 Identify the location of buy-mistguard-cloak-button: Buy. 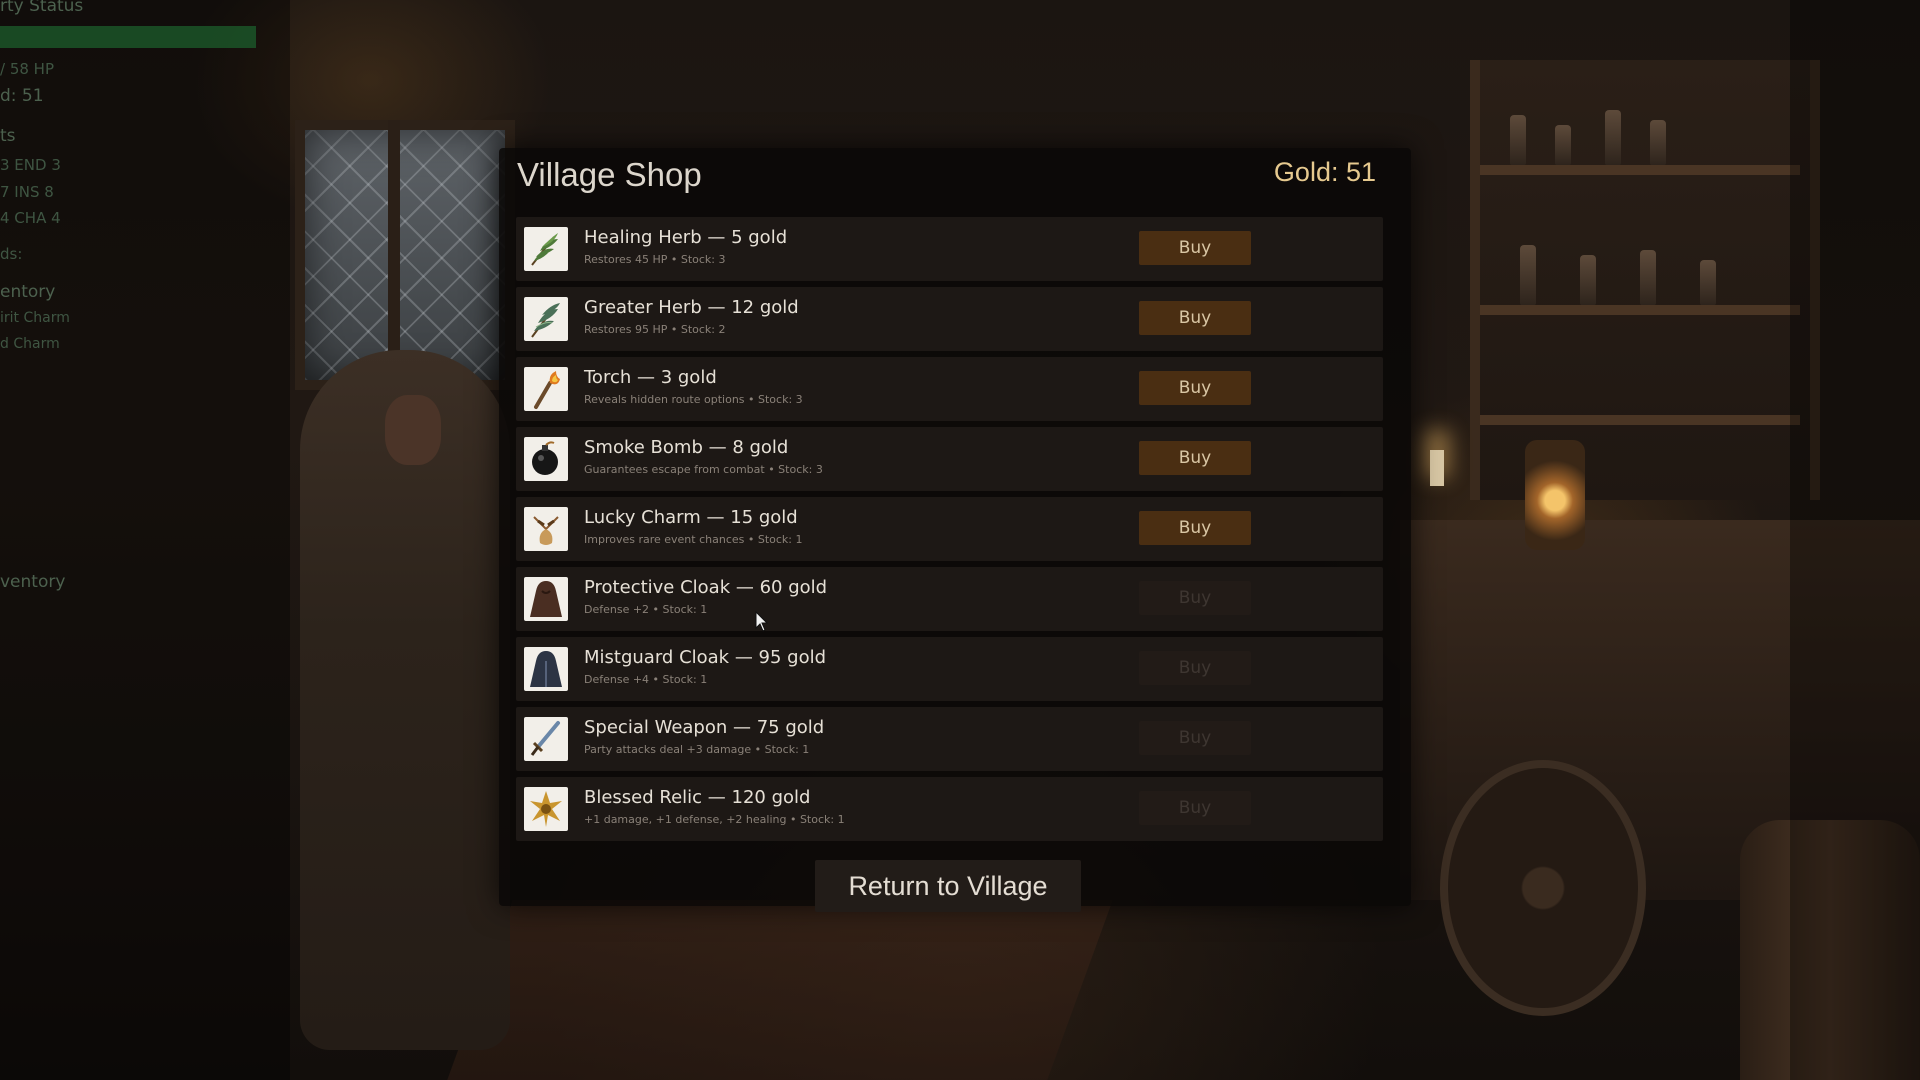
(1195, 668).